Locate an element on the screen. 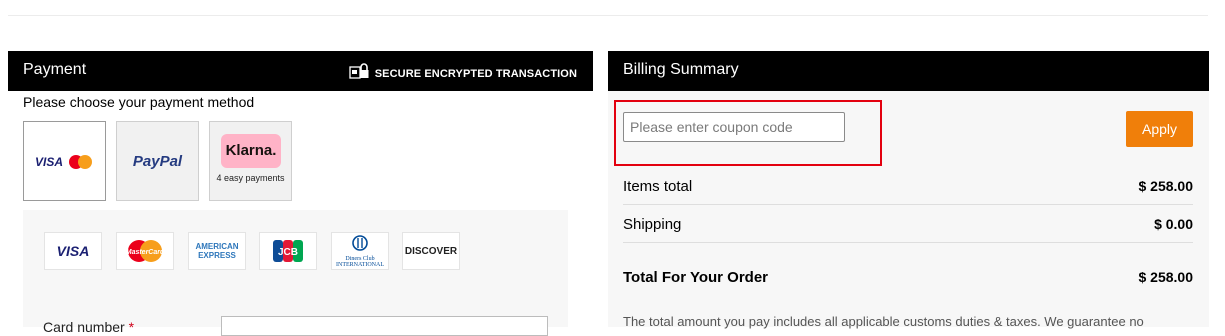  svg-text: JCB is located at coordinates (288, 252).